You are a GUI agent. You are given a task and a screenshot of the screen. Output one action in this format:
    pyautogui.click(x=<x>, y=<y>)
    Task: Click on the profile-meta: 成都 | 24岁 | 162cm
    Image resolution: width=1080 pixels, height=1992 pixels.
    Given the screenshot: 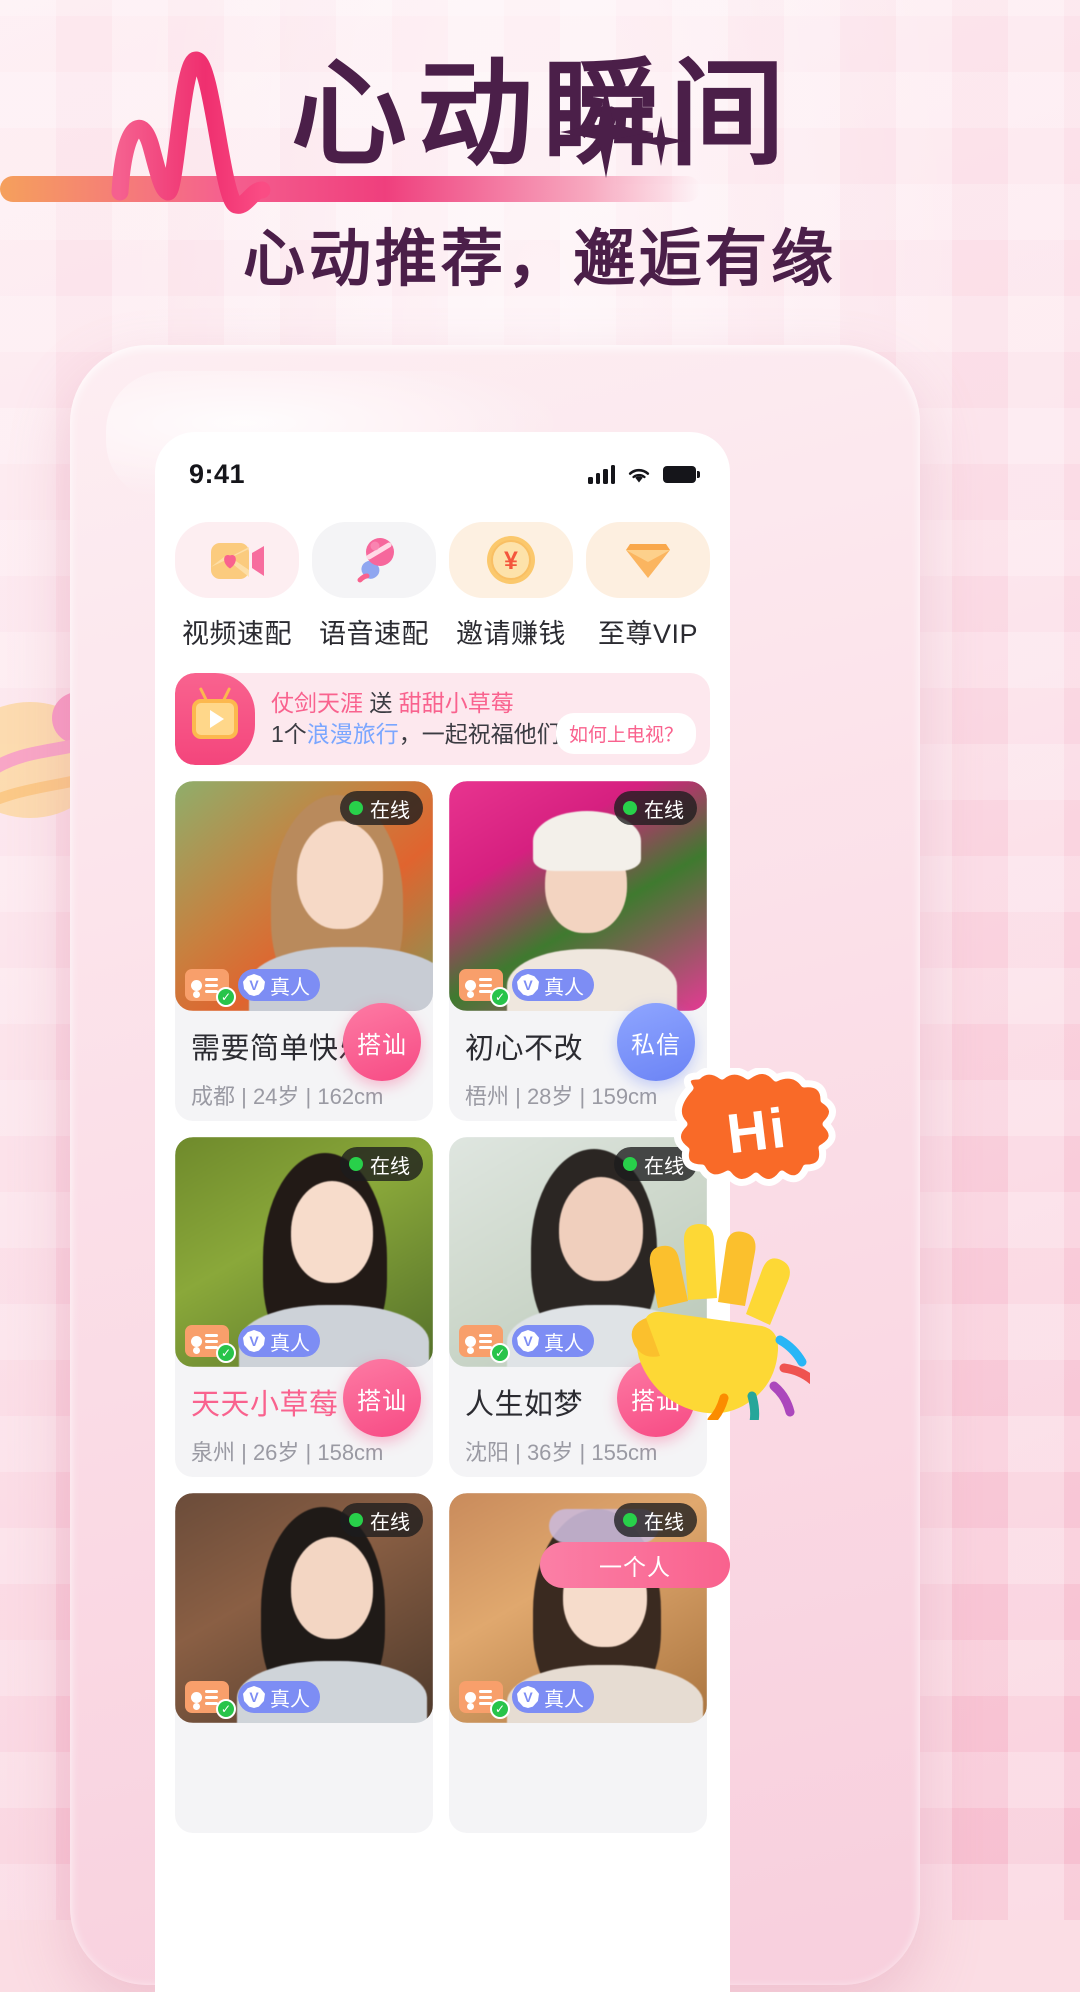 What is the action you would take?
    pyautogui.click(x=287, y=1096)
    